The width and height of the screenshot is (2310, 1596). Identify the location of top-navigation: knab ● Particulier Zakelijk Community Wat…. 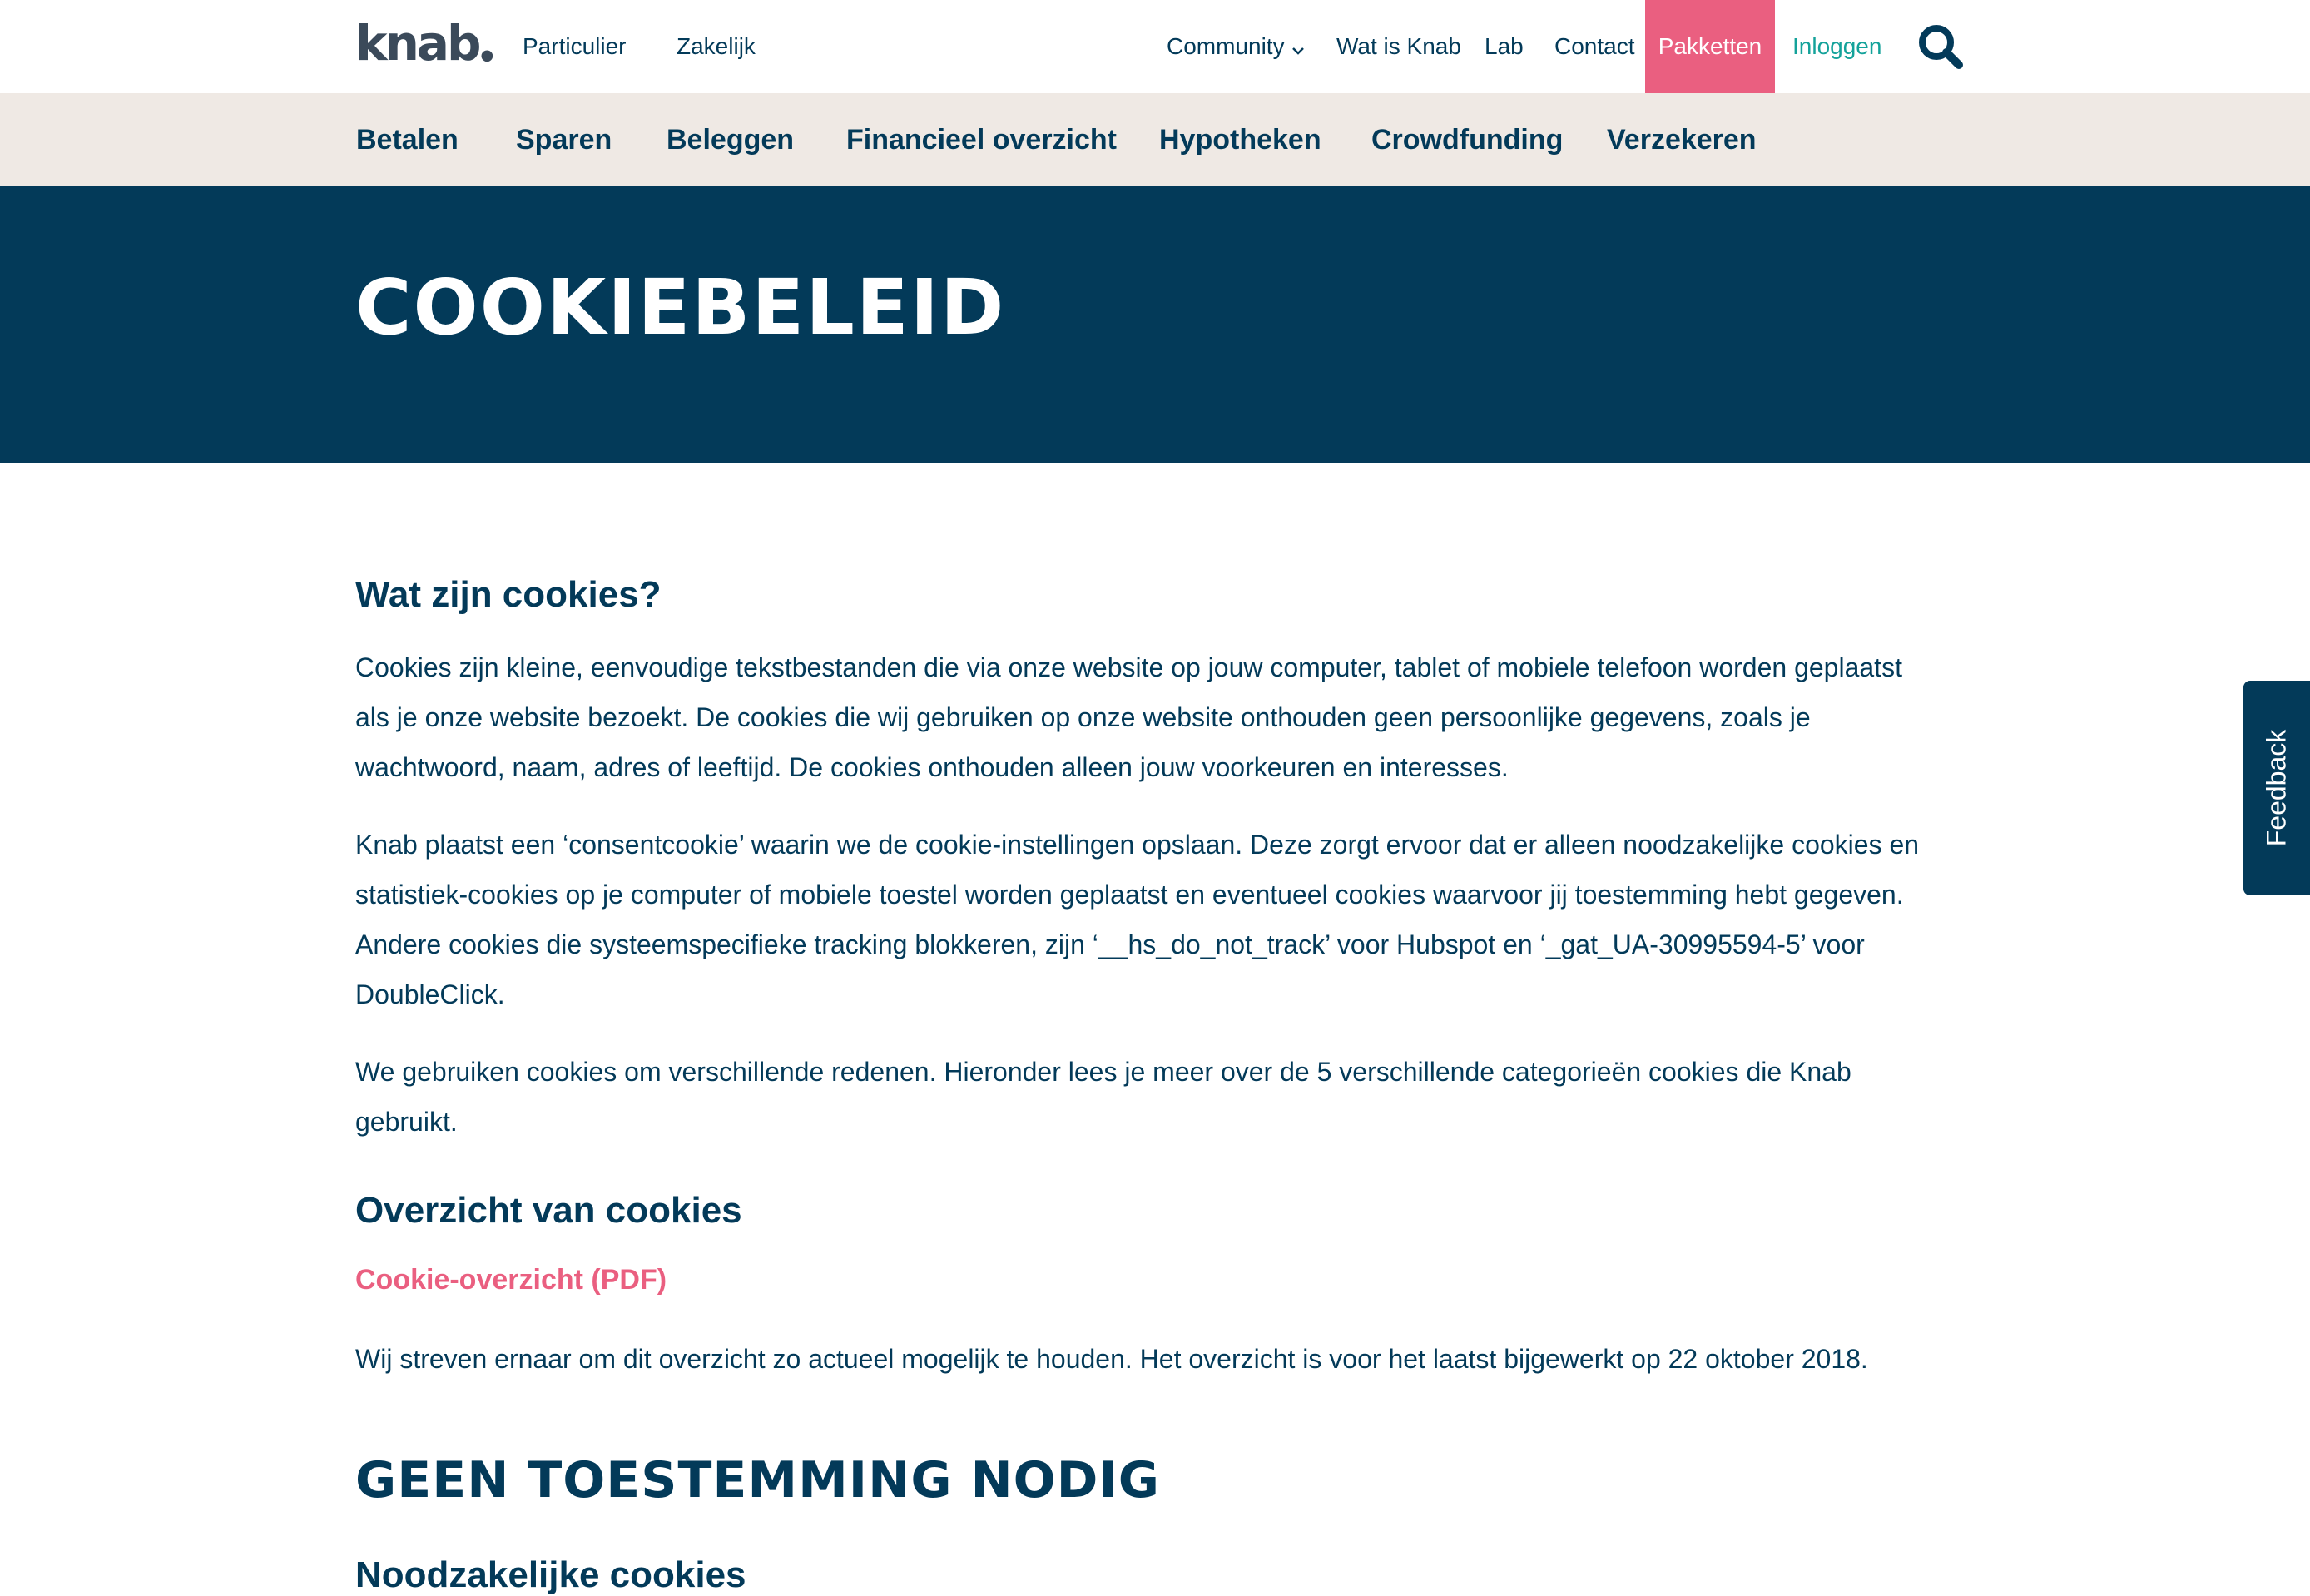
(1155, 46).